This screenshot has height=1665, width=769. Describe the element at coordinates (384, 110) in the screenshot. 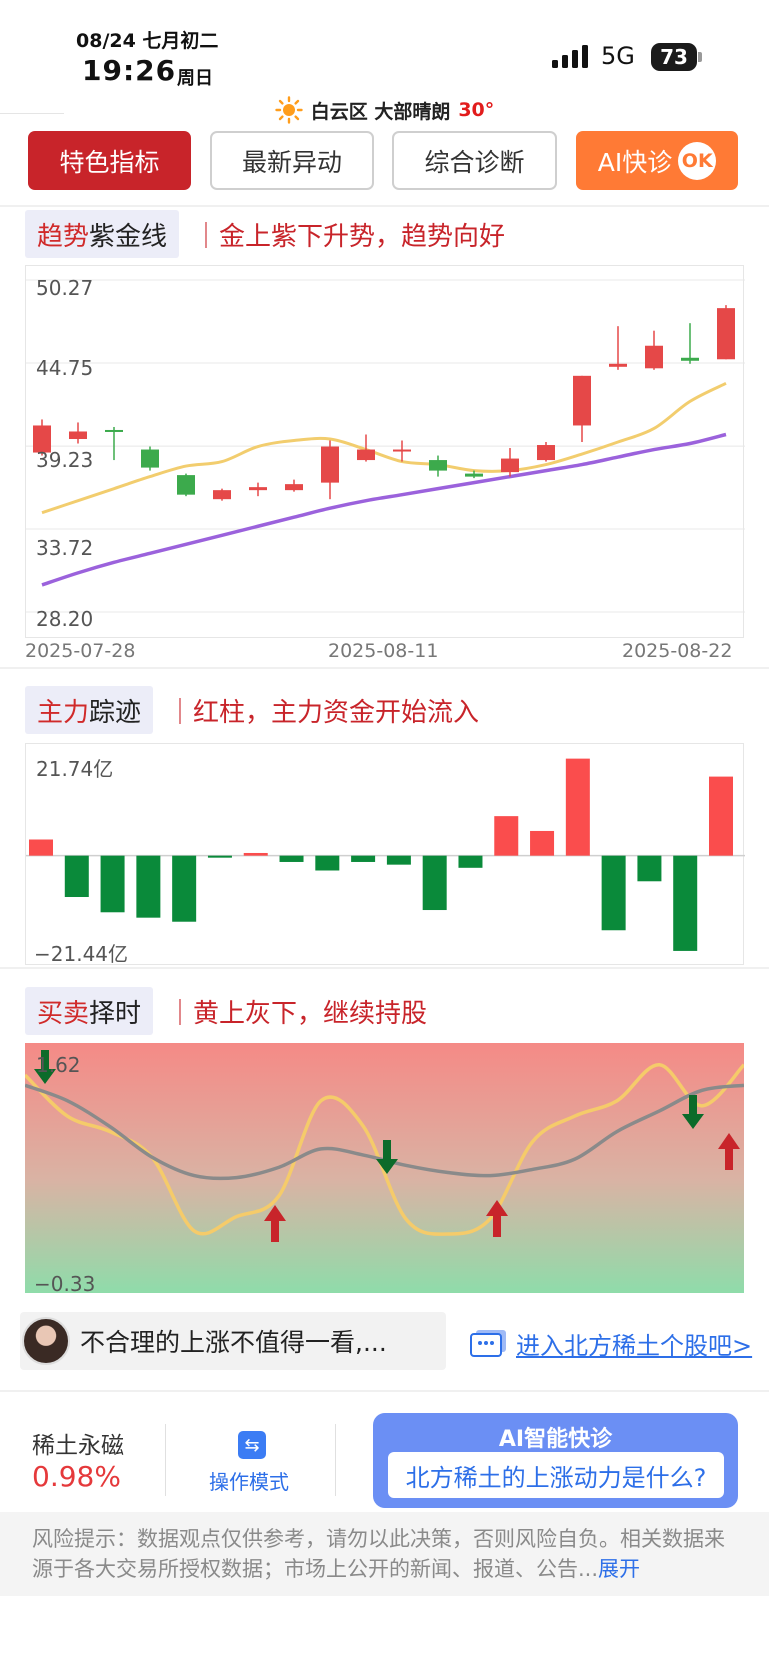

I see `weather-bar: 白云区 大部晴朗 30°` at that location.